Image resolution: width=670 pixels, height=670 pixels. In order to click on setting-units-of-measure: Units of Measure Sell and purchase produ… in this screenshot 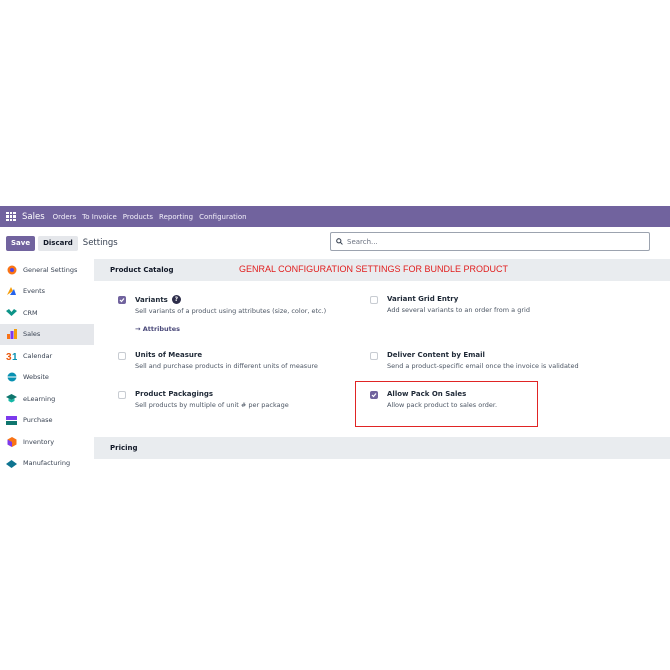, I will do `click(218, 360)`.